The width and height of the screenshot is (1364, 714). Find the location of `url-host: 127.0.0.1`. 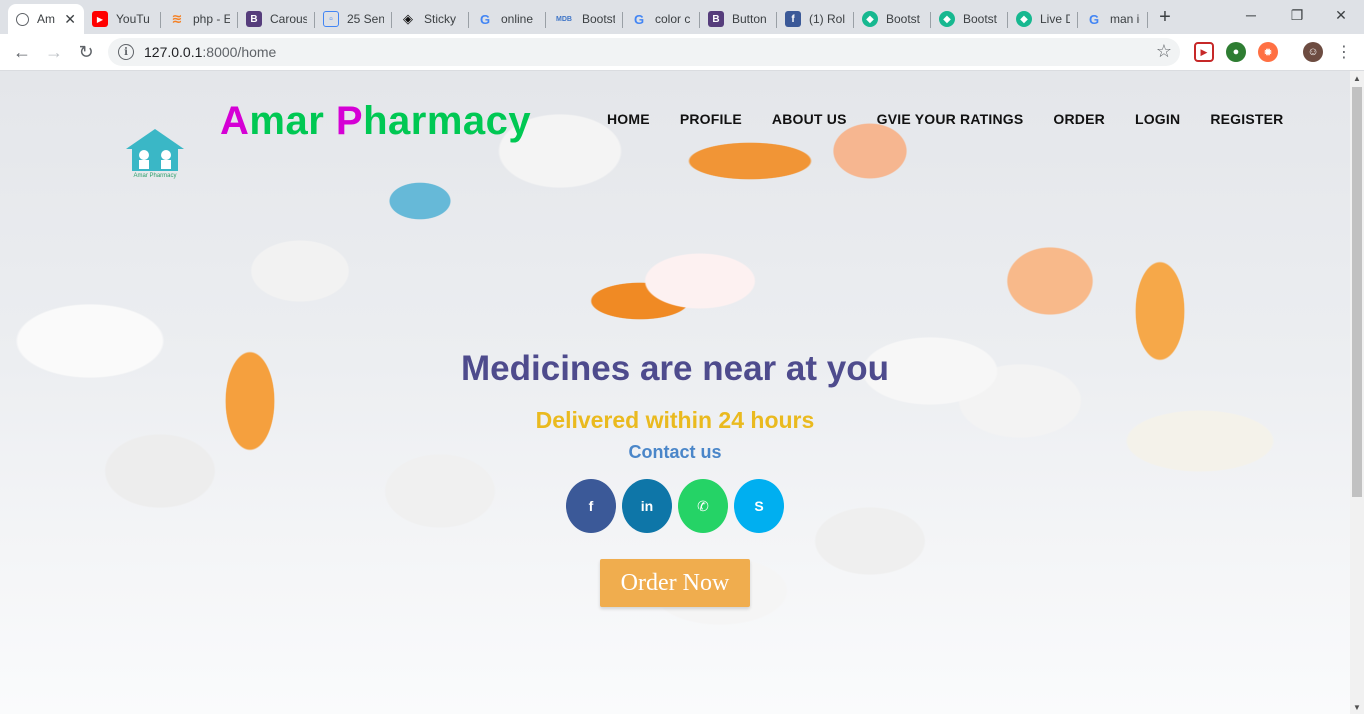

url-host: 127.0.0.1 is located at coordinates (173, 52).